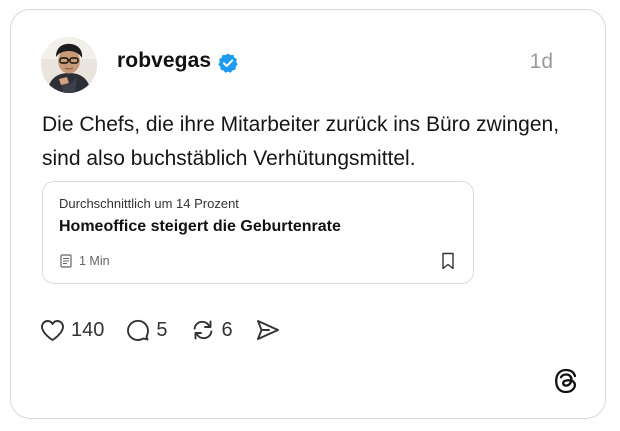 The width and height of the screenshot is (620, 431). I want to click on read-time: 1 Min, so click(94, 261).